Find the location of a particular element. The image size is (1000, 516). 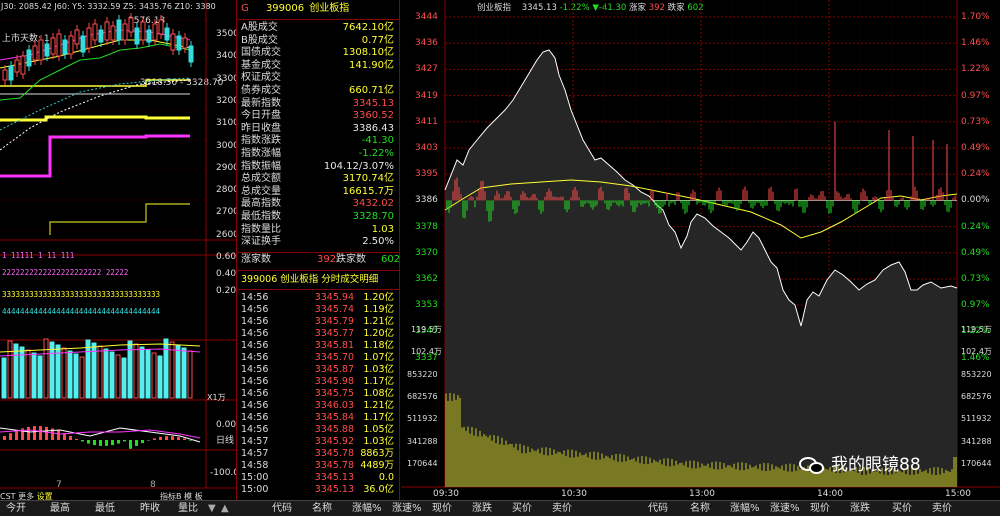

indicator-axis-label: 0.20 is located at coordinates (226, 291).